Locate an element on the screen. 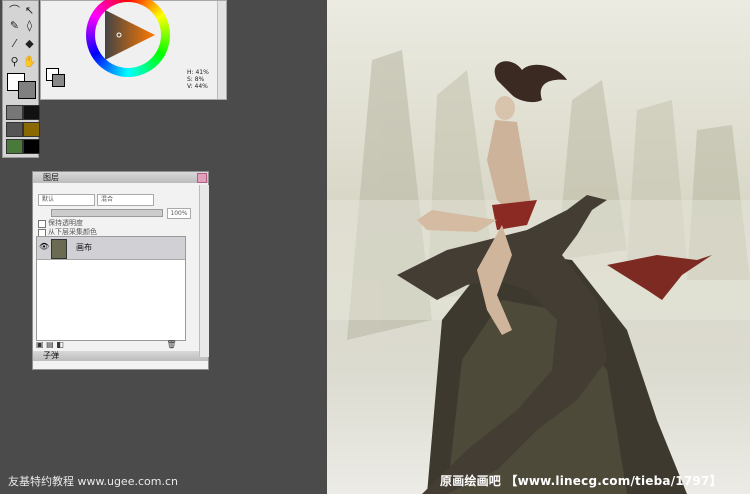 This screenshot has height=494, width=750. blend-mode-select: 混合 is located at coordinates (125, 200).